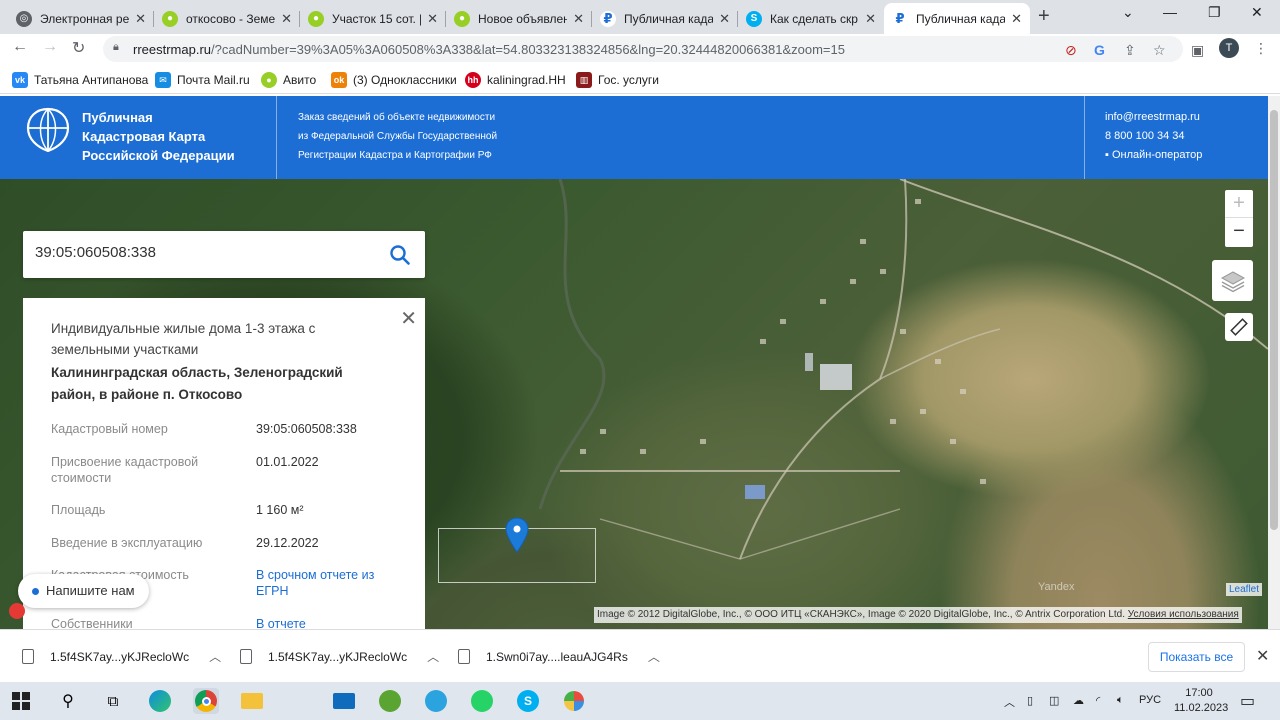  What do you see at coordinates (331, 622) in the screenshot?
I see `owners-report-link: В отчете` at bounding box center [331, 622].